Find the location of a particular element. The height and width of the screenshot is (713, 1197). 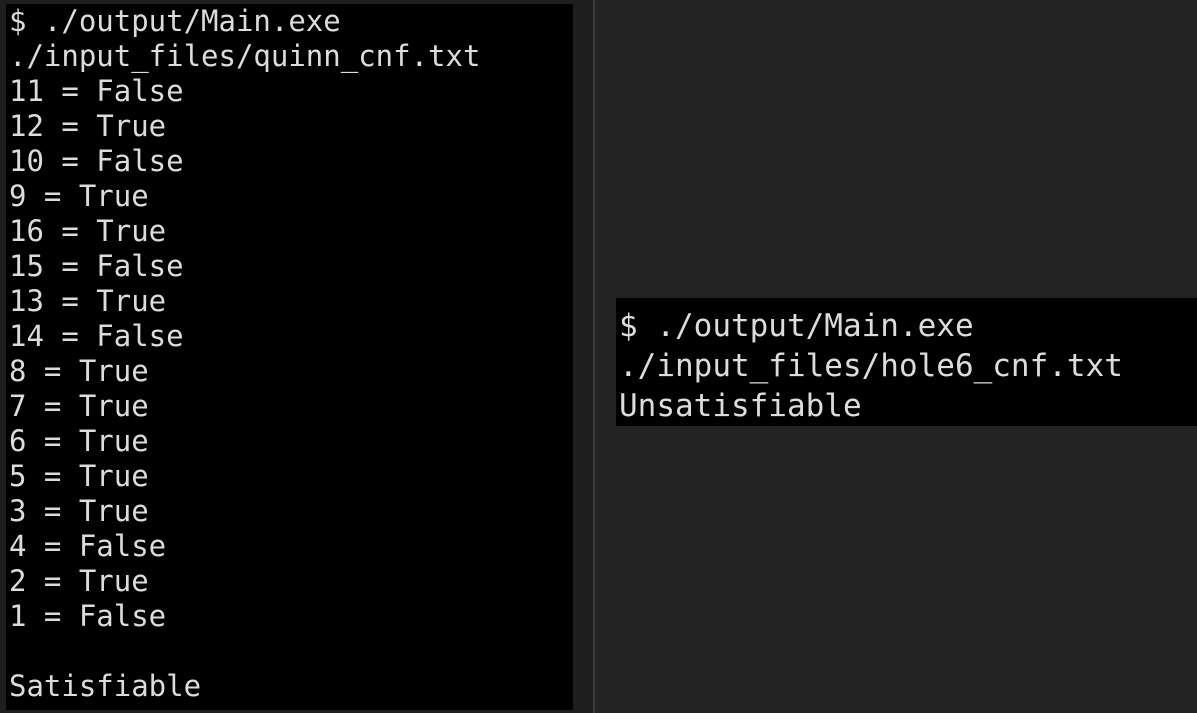

assignment-line: 10 = False is located at coordinates (96, 161).